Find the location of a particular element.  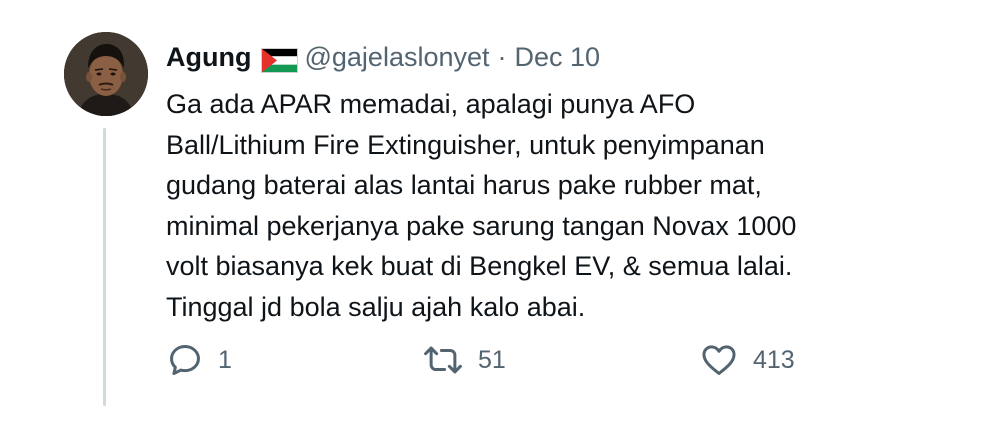

thread-line is located at coordinates (104, 267).